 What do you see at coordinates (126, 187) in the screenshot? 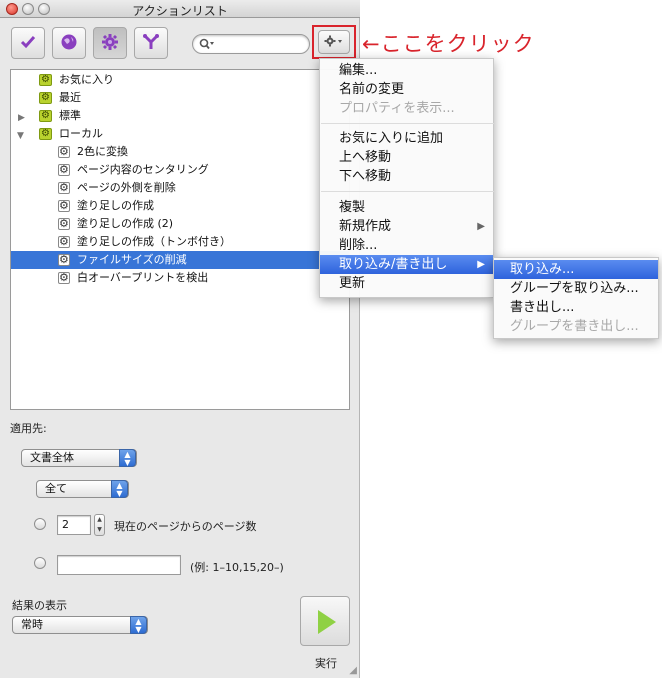
I see `tree-item-label: ページの外側を削除` at bounding box center [126, 187].